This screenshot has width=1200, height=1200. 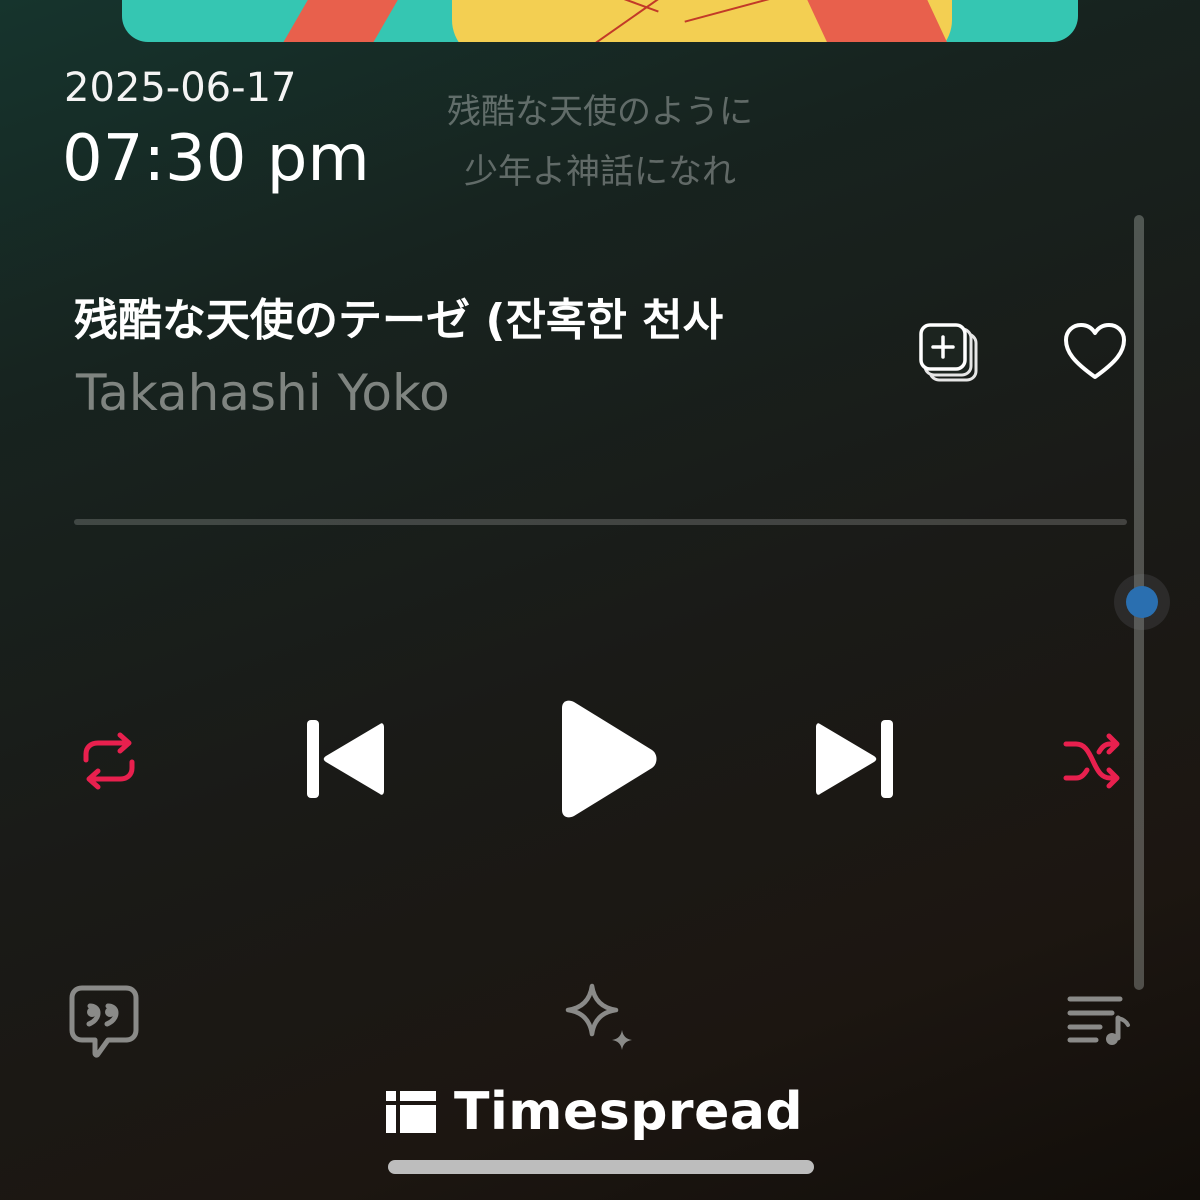 I want to click on brand-logo-icon, so click(x=411, y=1112).